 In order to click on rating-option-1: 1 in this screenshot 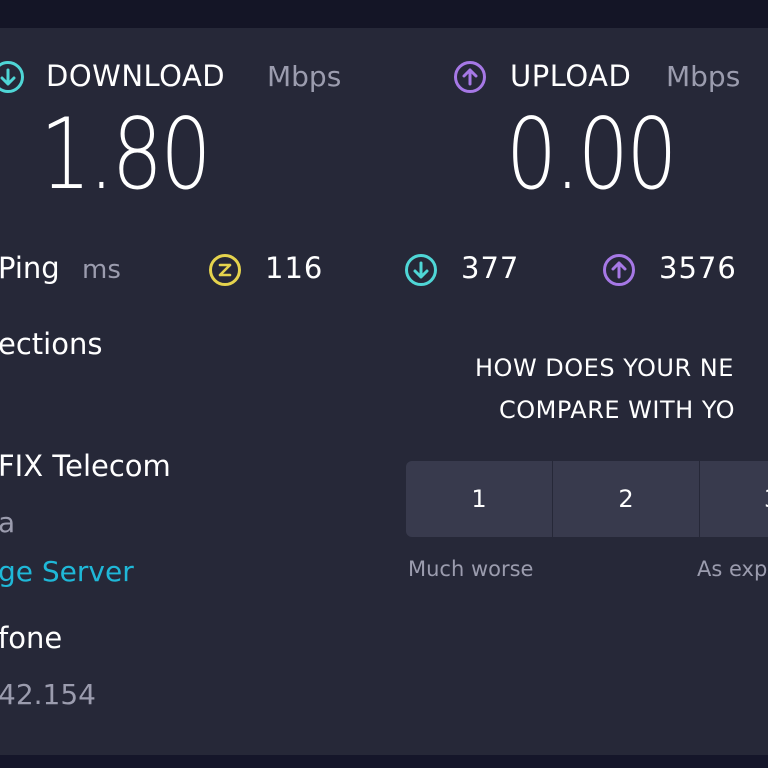, I will do `click(479, 499)`.